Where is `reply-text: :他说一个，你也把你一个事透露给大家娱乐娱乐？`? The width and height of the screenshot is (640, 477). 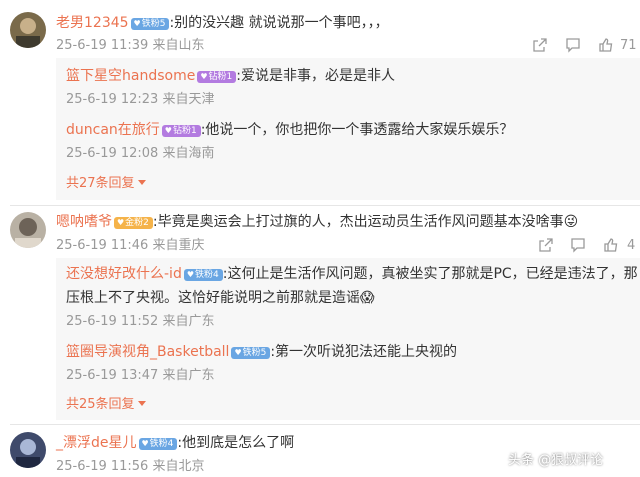
reply-text: :他说一个，你也把你一个事透露给大家娱乐娱乐？ is located at coordinates (357, 130).